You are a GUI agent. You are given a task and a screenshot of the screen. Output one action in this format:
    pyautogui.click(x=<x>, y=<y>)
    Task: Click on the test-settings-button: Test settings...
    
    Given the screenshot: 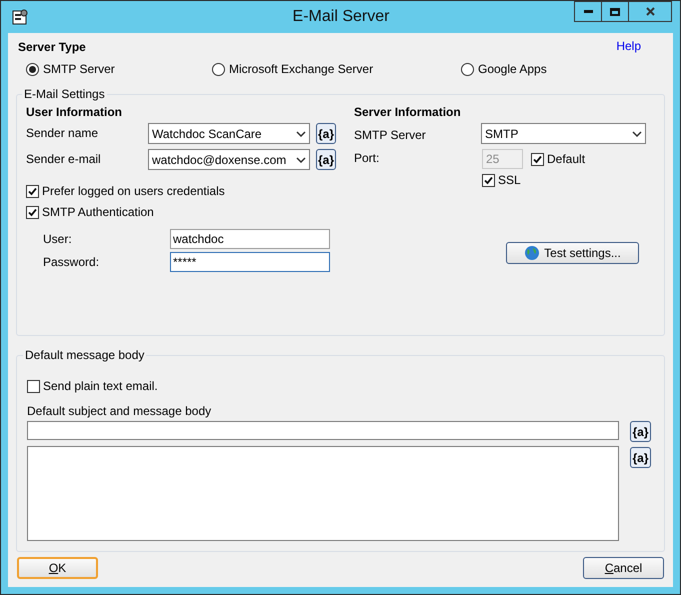 What is the action you would take?
    pyautogui.click(x=572, y=253)
    